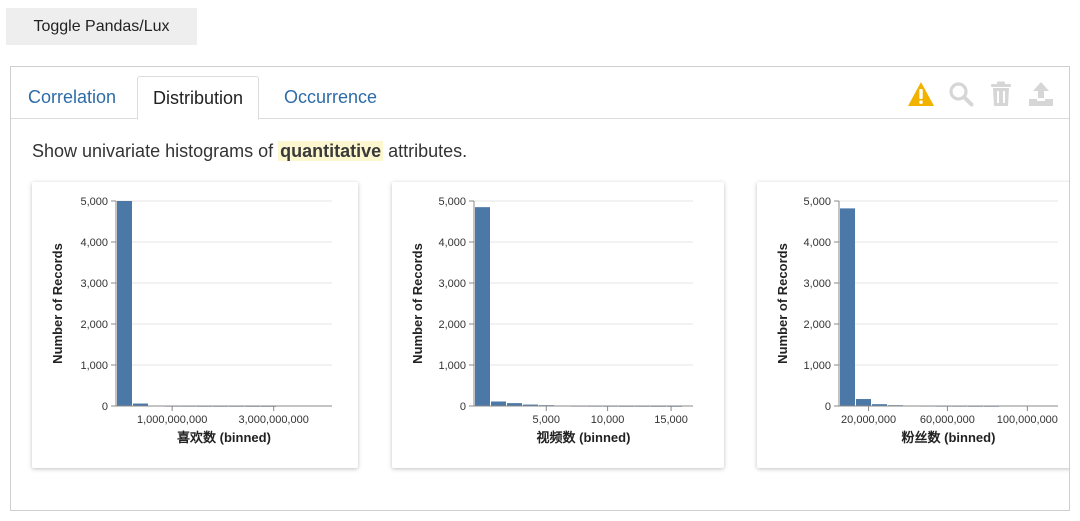  What do you see at coordinates (1027, 420) in the screenshot?
I see `x-tick-label: 100,000,000` at bounding box center [1027, 420].